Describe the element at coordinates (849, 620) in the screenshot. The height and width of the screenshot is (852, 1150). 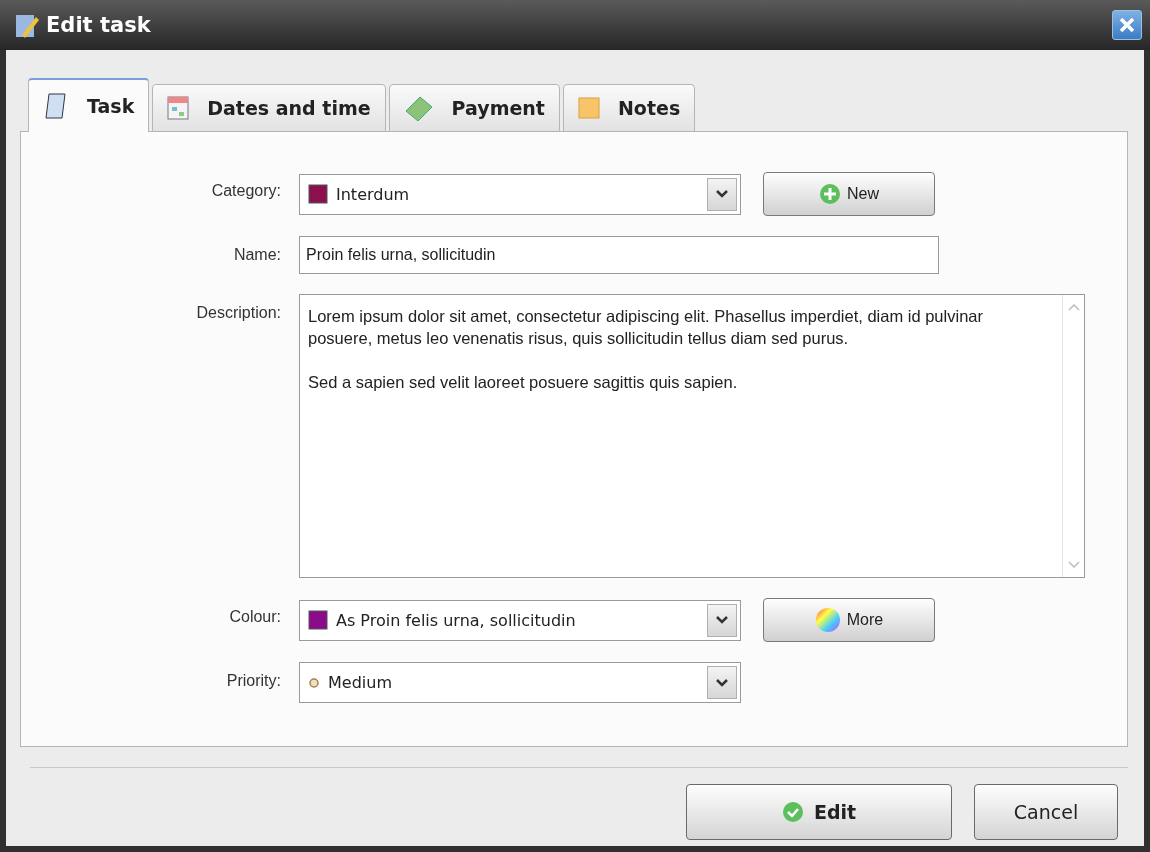
I see `more-button: More` at that location.